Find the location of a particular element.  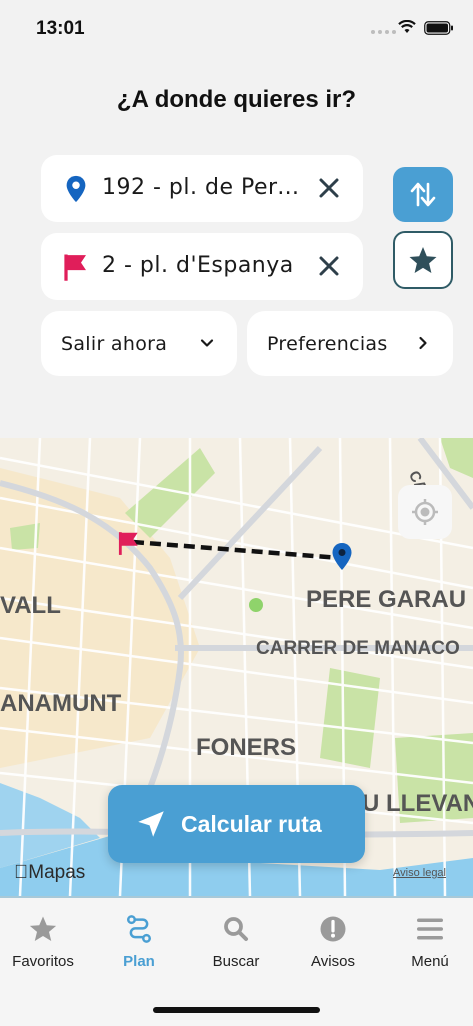

destination-flag-marker is located at coordinates (129, 543).